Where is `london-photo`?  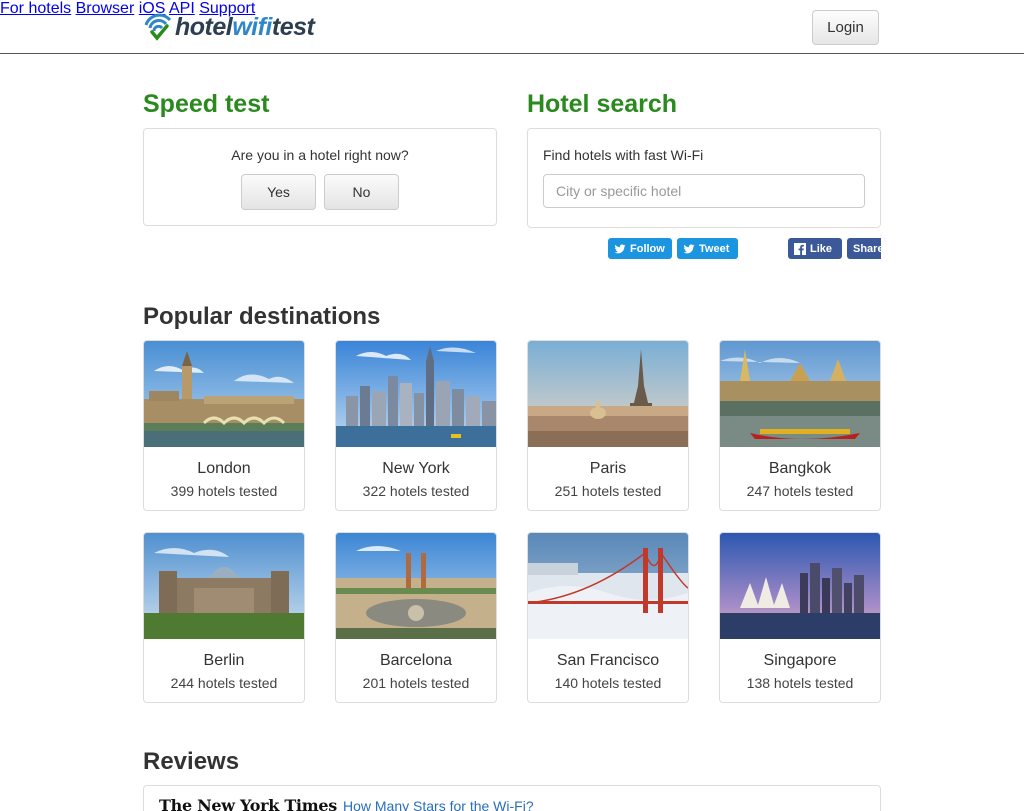
london-photo is located at coordinates (224, 394).